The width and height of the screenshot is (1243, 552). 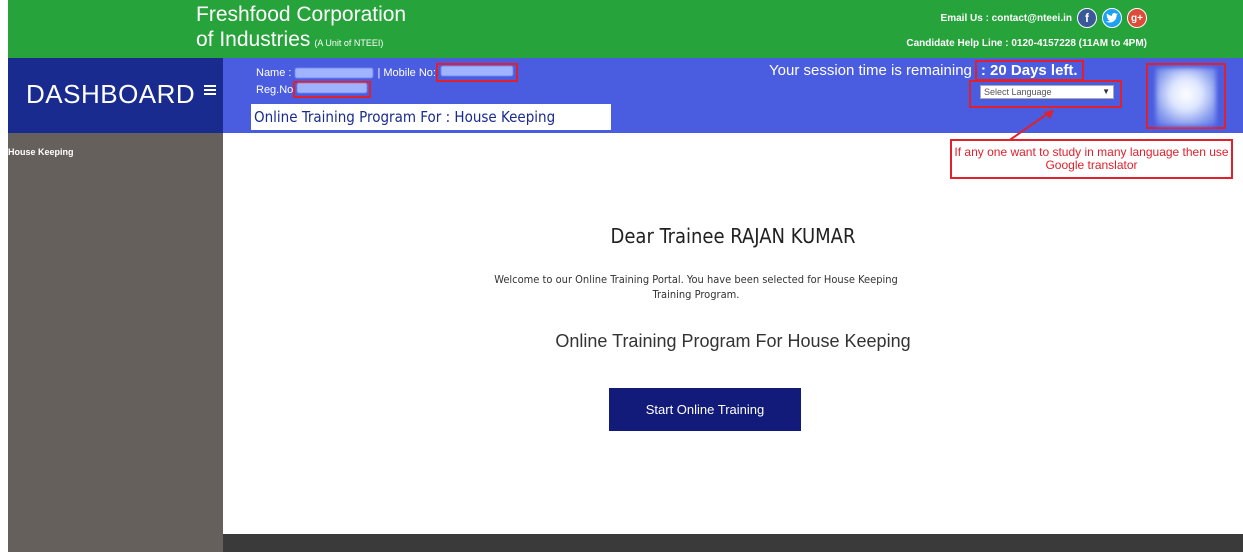 What do you see at coordinates (1186, 97) in the screenshot?
I see `avatar` at bounding box center [1186, 97].